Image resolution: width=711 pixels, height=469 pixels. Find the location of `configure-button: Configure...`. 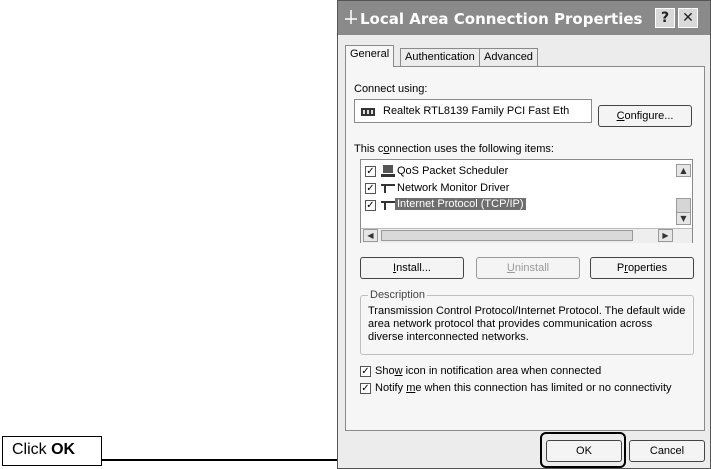

configure-button: Configure... is located at coordinates (645, 116).